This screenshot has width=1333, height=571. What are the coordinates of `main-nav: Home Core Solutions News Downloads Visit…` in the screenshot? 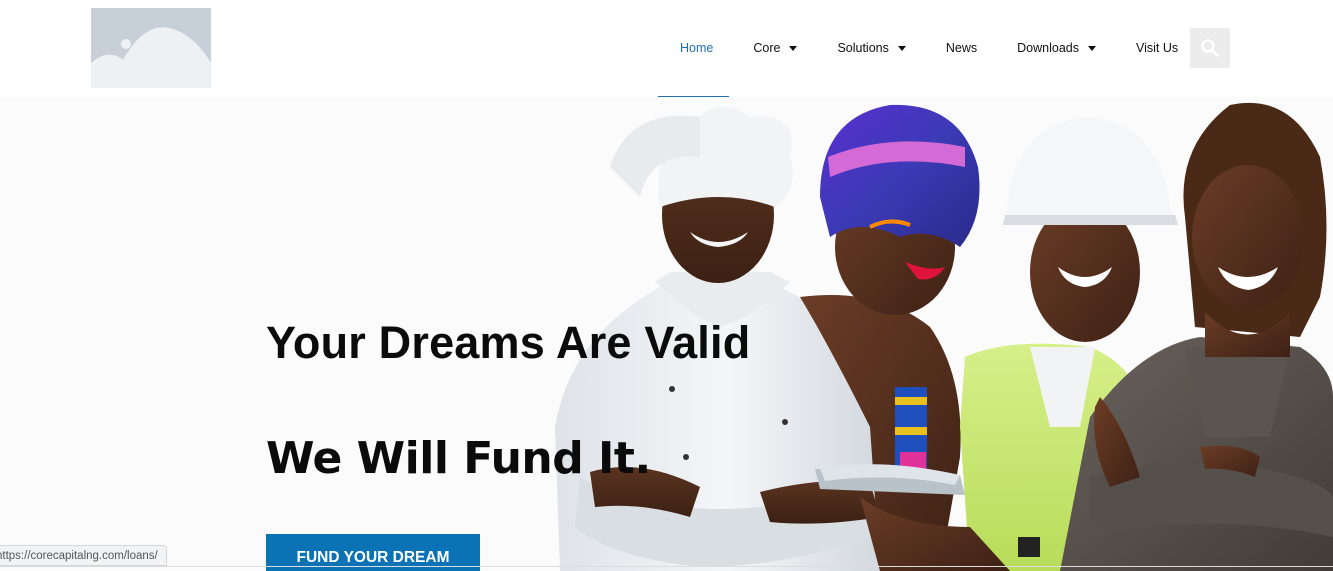 It's located at (929, 48).